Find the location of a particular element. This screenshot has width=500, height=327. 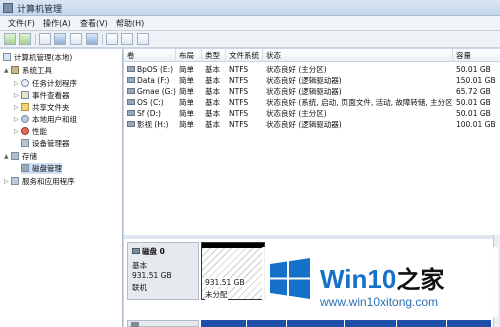

volume-row: Sf (D:) 简单 基本 NTFS 状态良好 (主分区) 50.01 GB is located at coordinates (312, 113).